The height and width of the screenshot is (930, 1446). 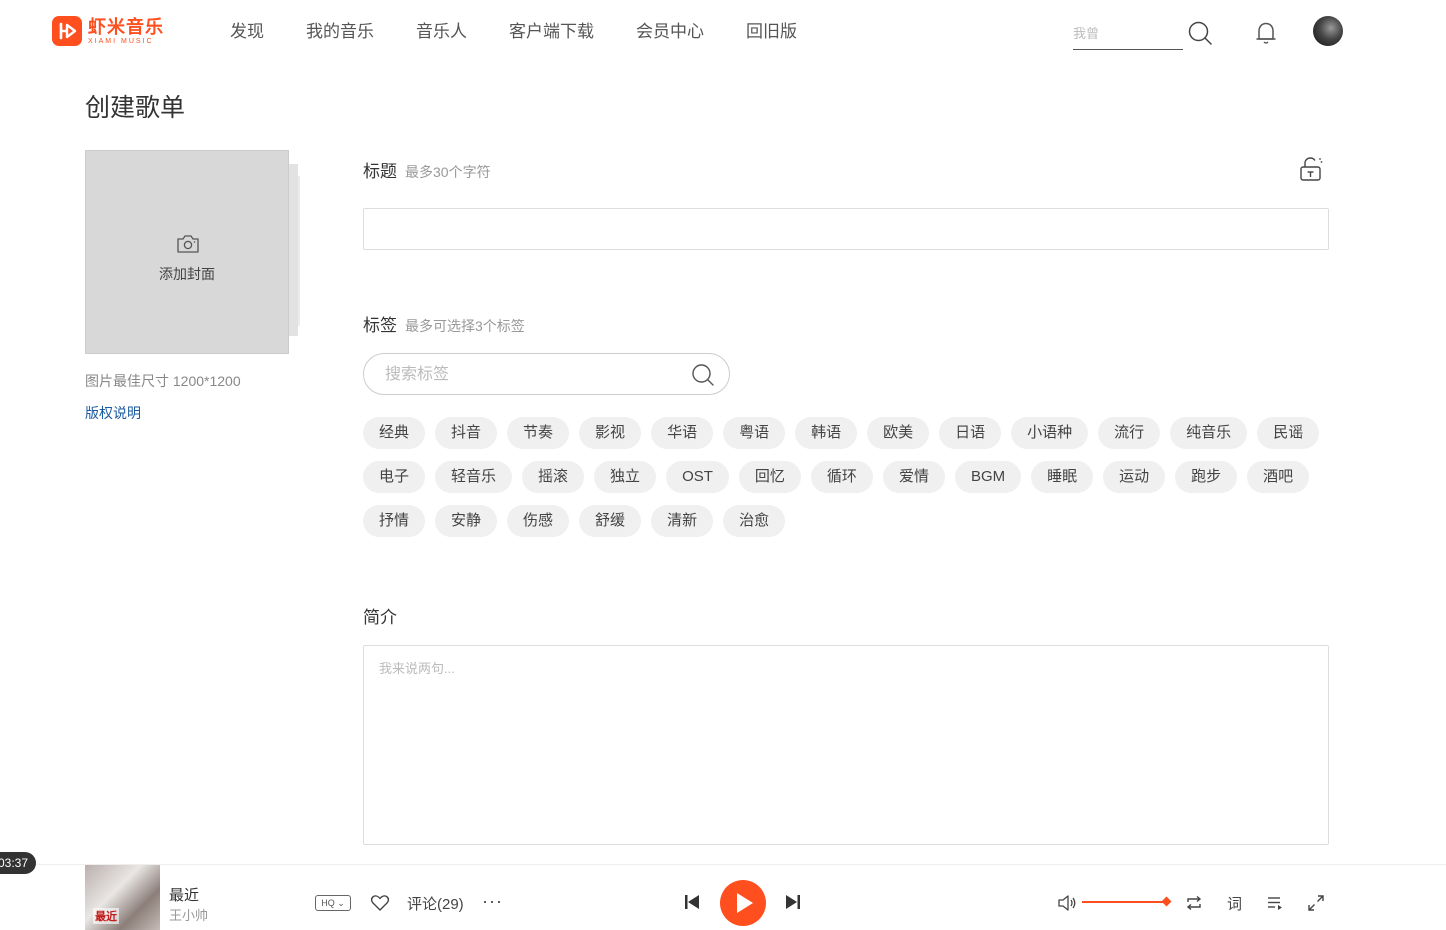 I want to click on comments-link: 评论(29), so click(x=435, y=903).